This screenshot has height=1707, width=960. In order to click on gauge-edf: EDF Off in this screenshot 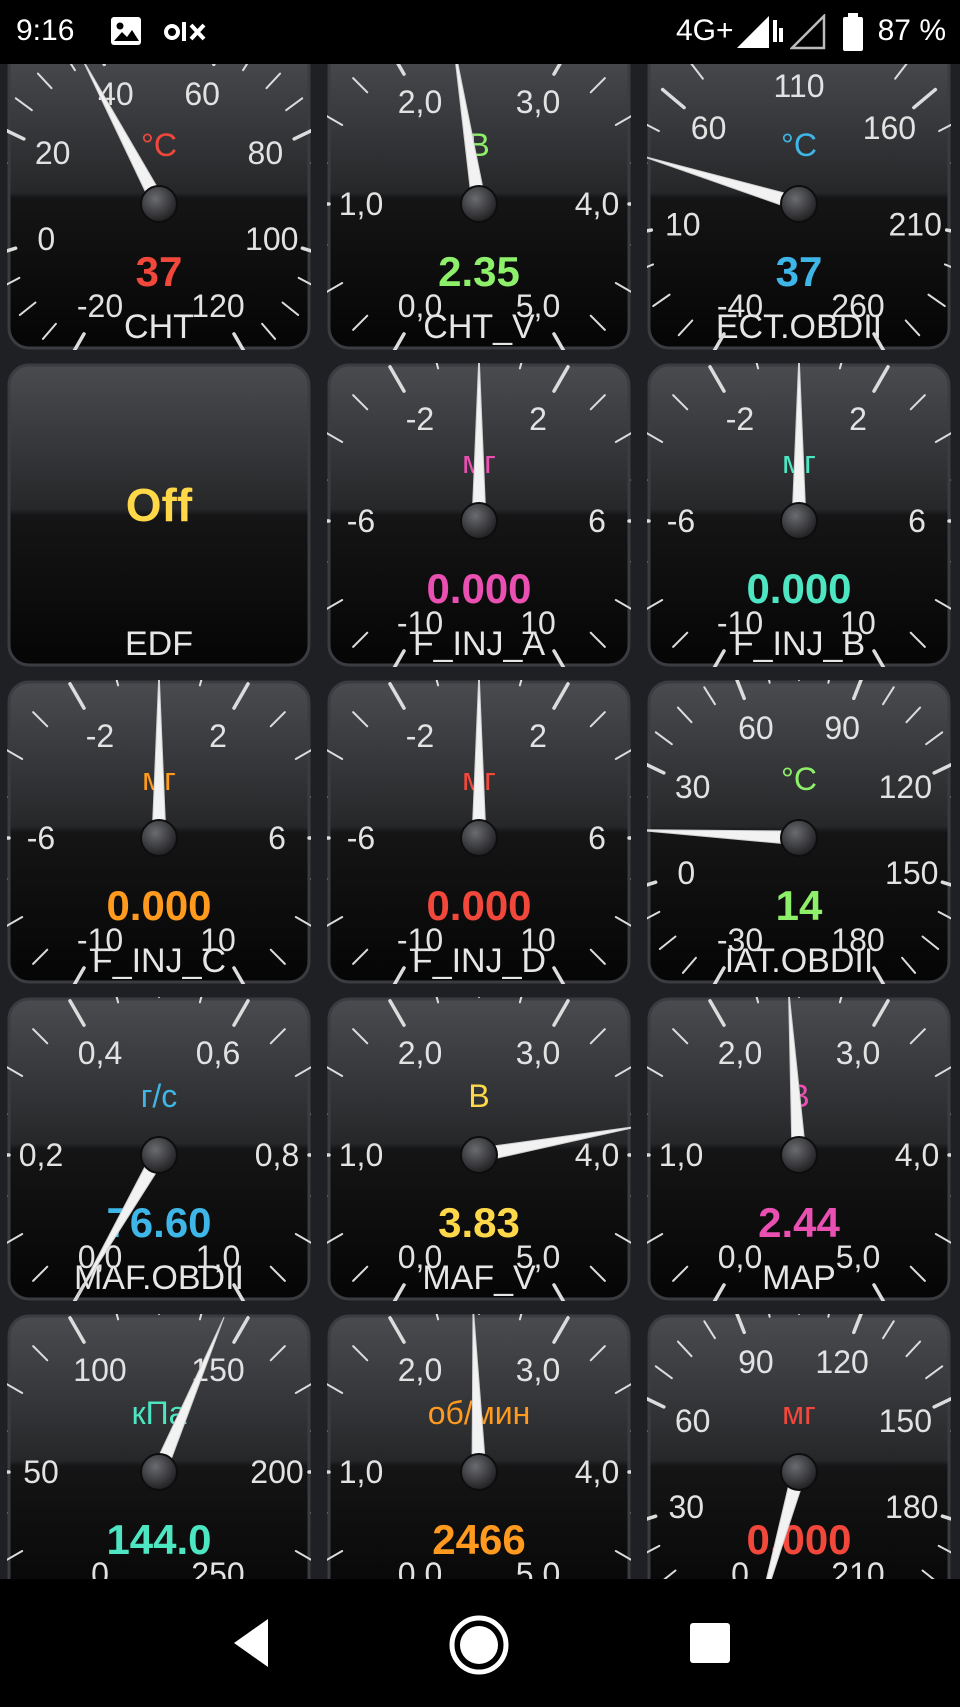, I will do `click(159, 515)`.